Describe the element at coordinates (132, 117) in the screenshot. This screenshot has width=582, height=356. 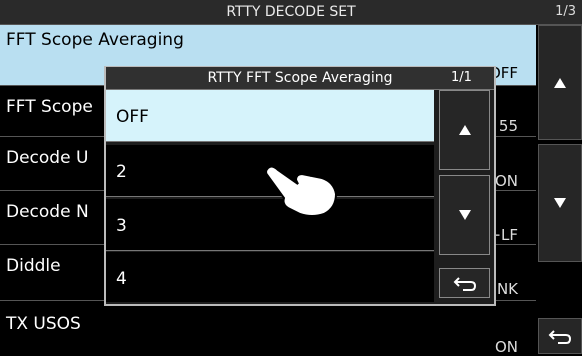
I see `option-label: OFF` at that location.